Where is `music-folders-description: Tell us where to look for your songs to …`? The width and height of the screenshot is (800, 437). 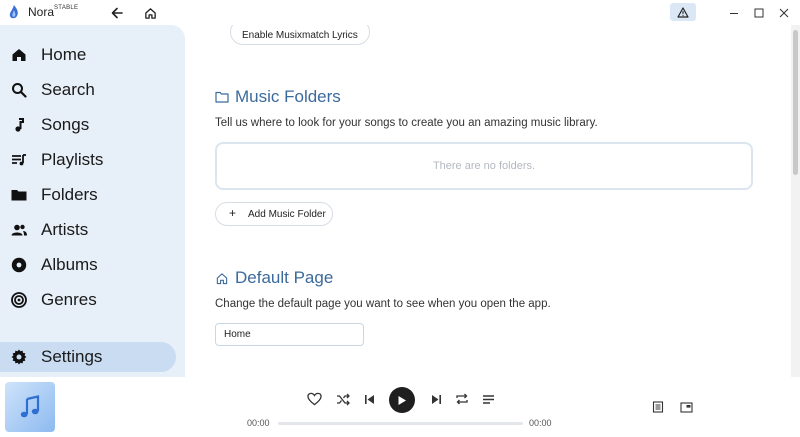
music-folders-description: Tell us where to look for your songs to … is located at coordinates (406, 123).